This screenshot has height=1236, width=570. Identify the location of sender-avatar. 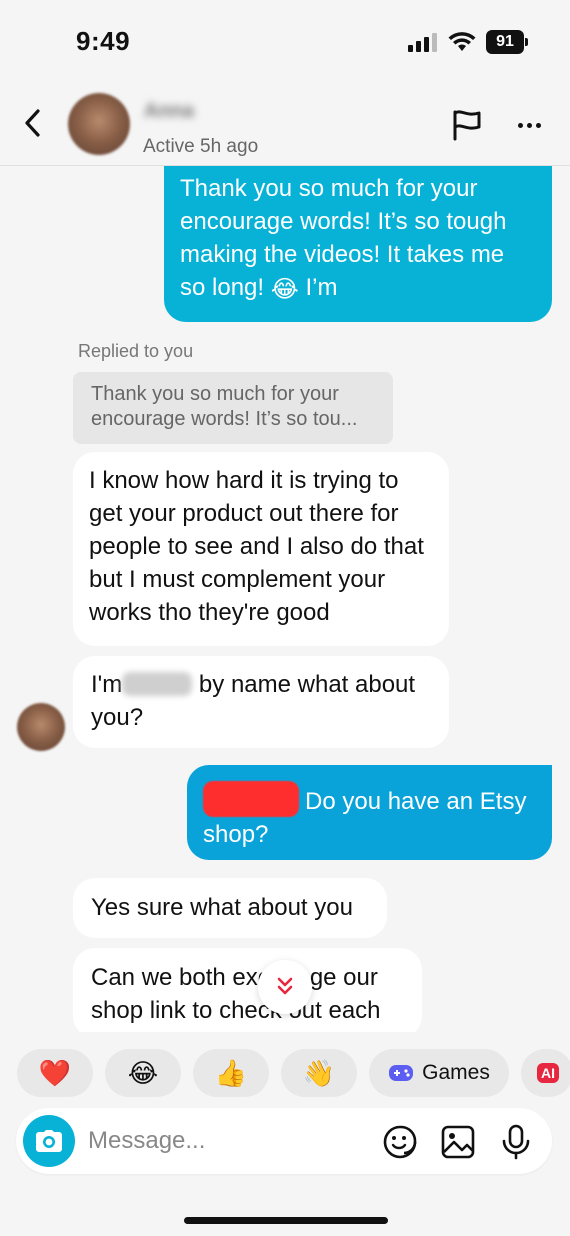
(41, 727).